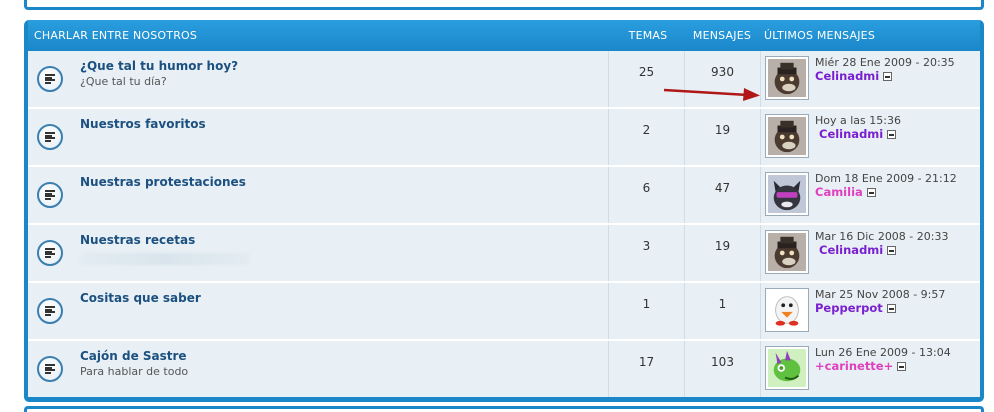 This screenshot has height=412, width=994. What do you see at coordinates (820, 35) in the screenshot?
I see `column-last-posts-header: ÚLTIMOS MENSAJES` at bounding box center [820, 35].